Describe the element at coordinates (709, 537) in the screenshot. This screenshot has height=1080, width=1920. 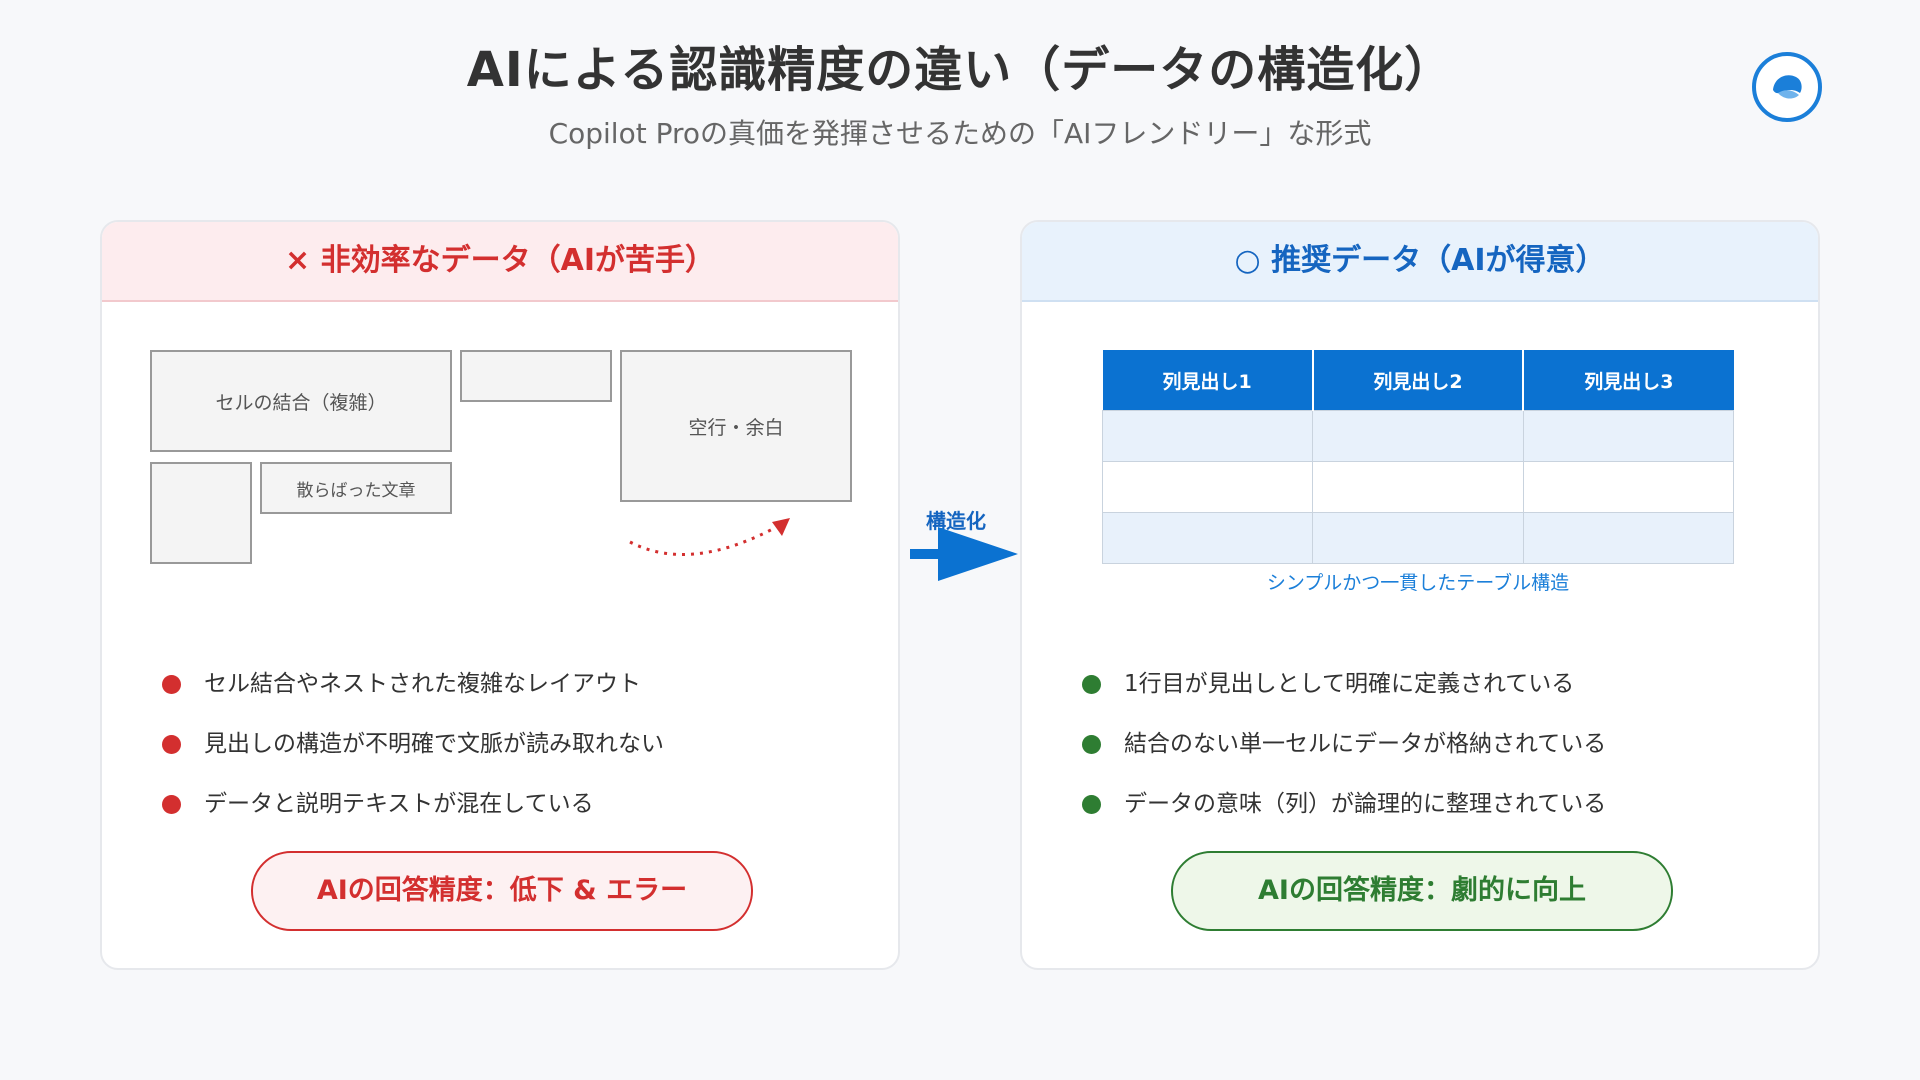
I see `dotted-curve-arrow` at that location.